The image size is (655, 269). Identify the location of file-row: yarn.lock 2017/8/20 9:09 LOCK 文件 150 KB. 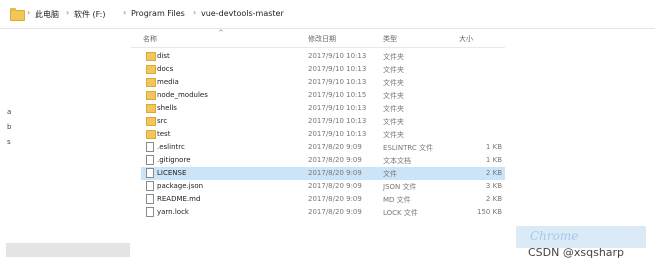
(323, 212).